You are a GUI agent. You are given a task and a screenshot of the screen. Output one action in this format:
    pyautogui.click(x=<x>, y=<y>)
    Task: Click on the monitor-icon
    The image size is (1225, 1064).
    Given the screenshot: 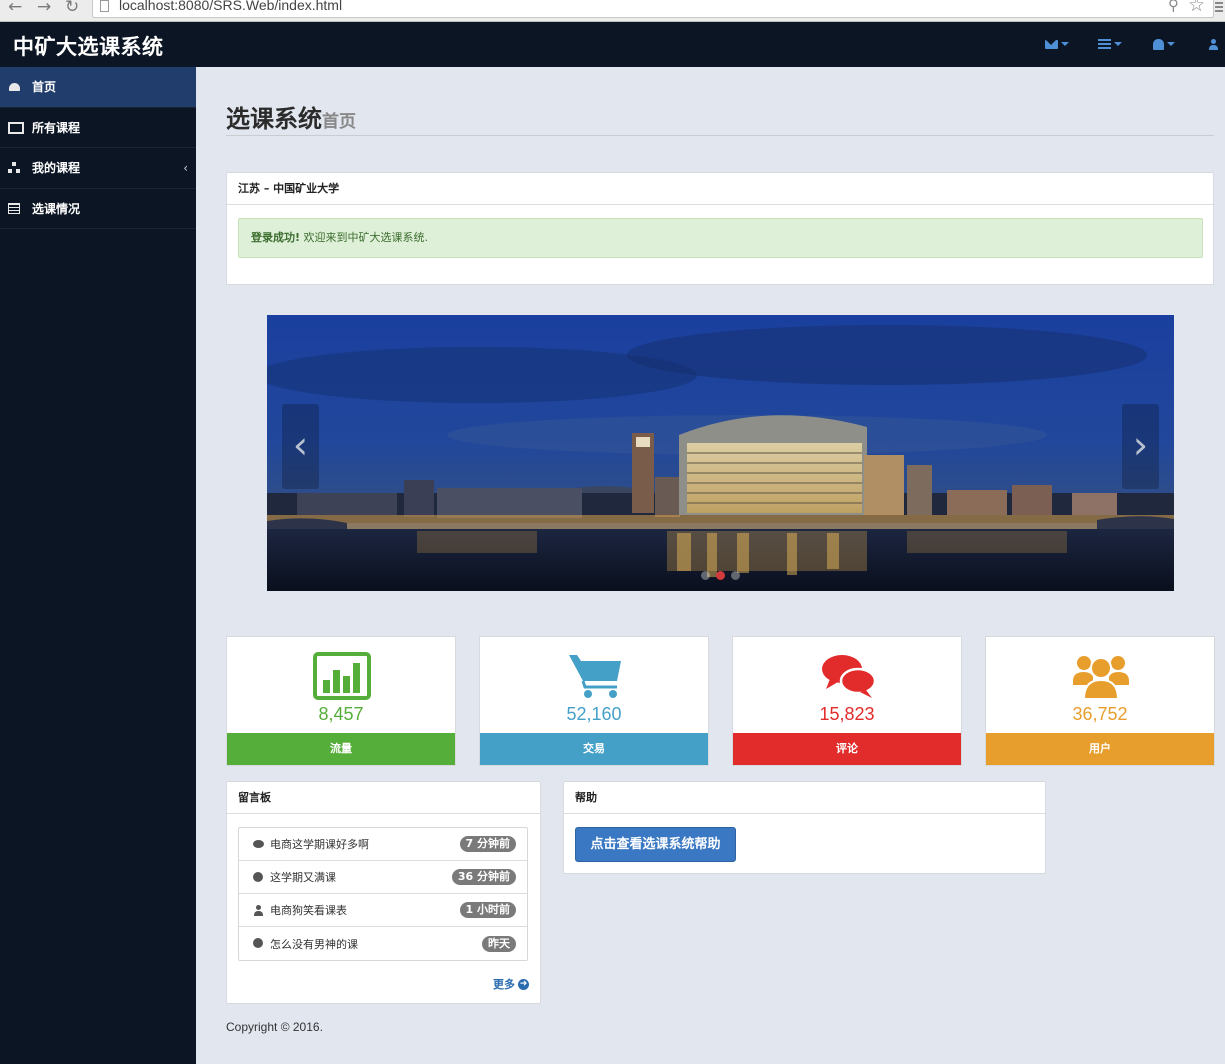 What is the action you would take?
    pyautogui.click(x=16, y=128)
    